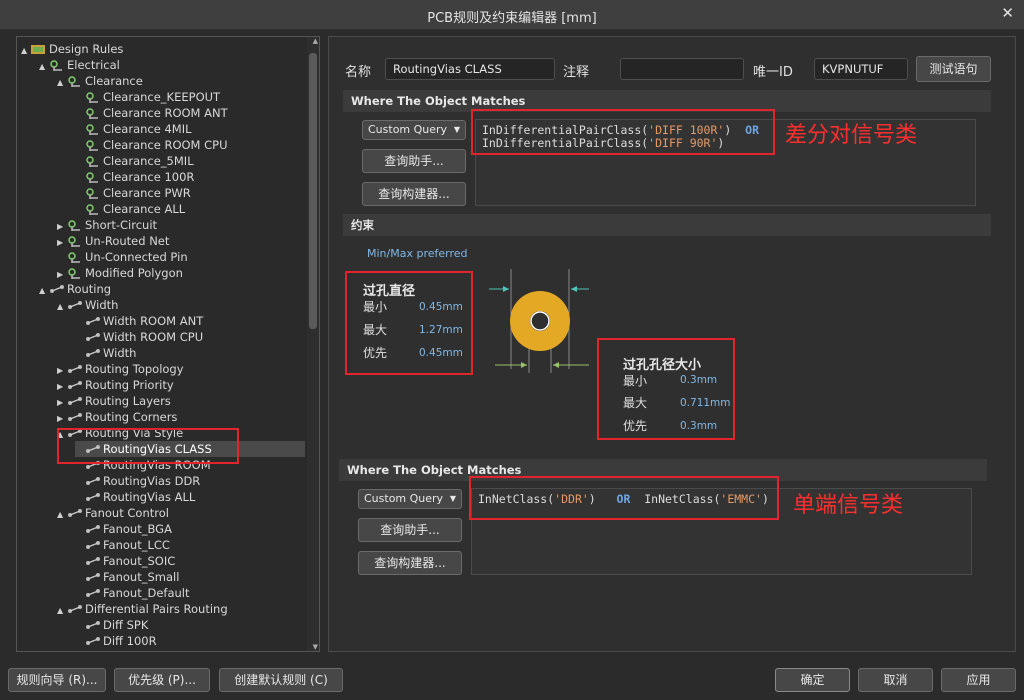 The height and width of the screenshot is (700, 1024). I want to click on tree-item: RoutingVias ALL, so click(135, 497).